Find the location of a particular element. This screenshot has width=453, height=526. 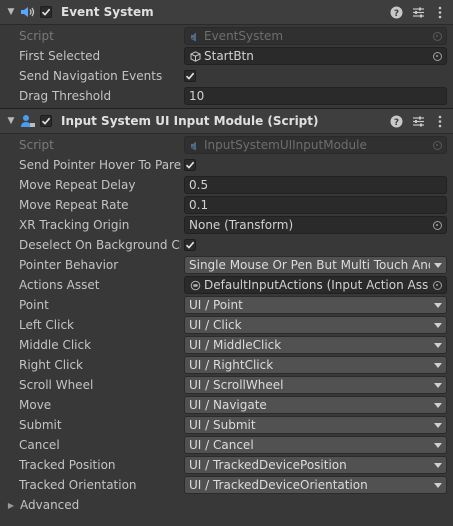

component-title: Input System UI Input Module (Script) is located at coordinates (190, 121).